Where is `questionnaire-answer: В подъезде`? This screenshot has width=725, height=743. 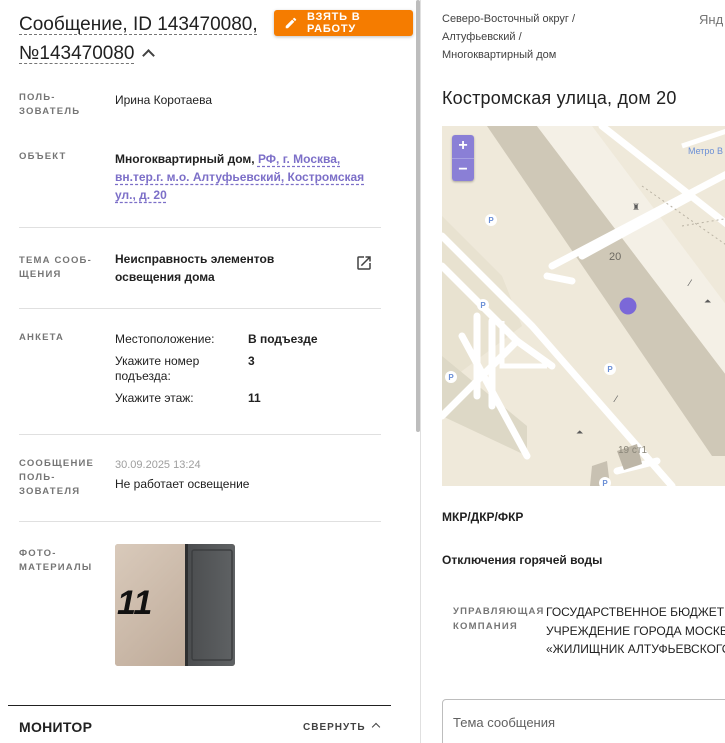 questionnaire-answer: В подъезде is located at coordinates (283, 339).